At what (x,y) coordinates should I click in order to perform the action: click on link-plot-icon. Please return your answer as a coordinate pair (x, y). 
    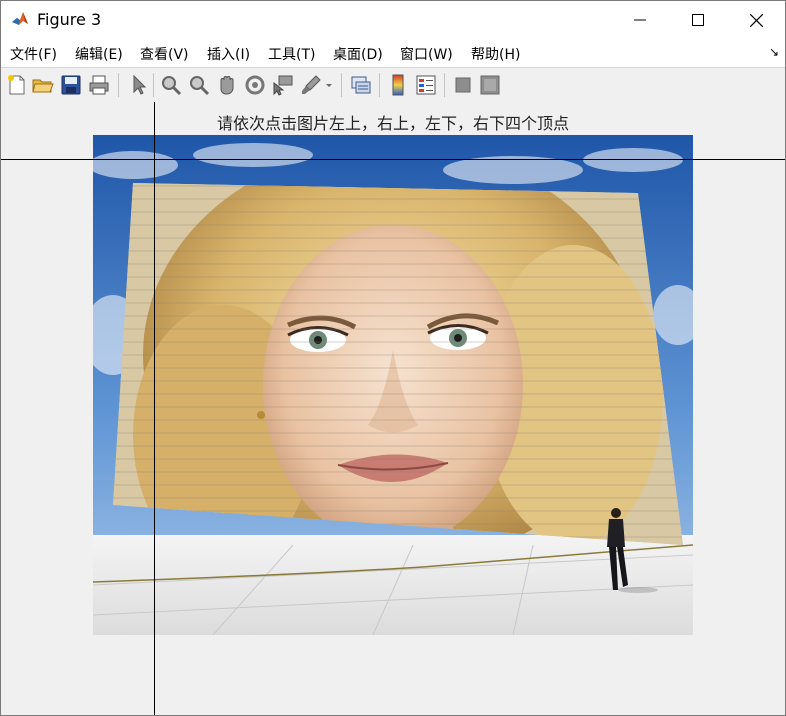
    Looking at the image, I should click on (361, 85).